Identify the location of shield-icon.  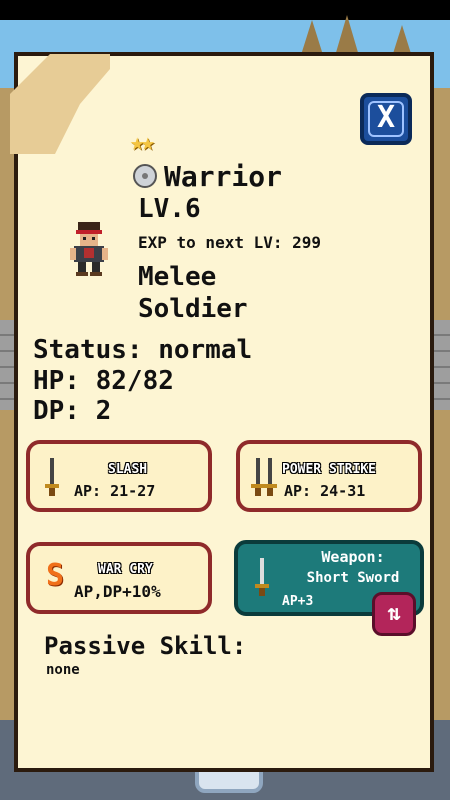
(145, 176).